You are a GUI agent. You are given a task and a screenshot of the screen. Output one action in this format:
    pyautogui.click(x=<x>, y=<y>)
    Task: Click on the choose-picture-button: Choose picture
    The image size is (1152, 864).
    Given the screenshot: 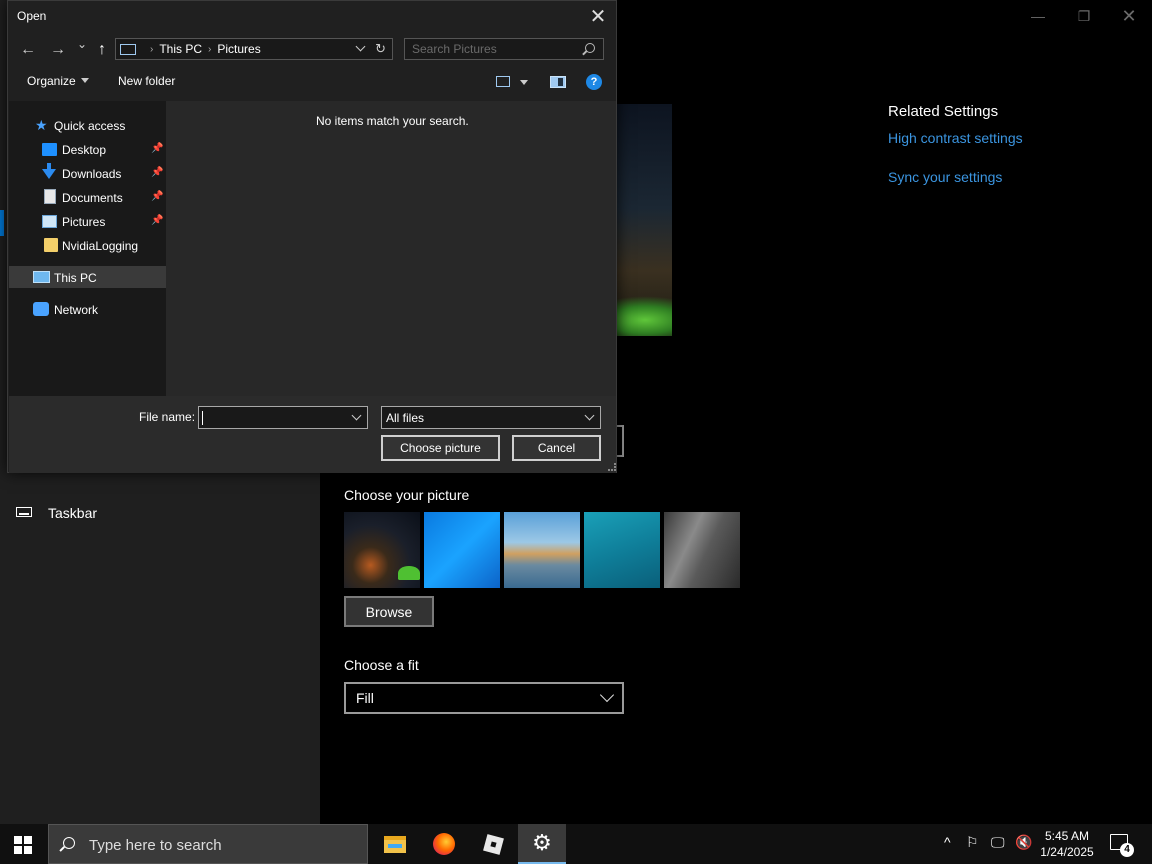 What is the action you would take?
    pyautogui.click(x=440, y=448)
    